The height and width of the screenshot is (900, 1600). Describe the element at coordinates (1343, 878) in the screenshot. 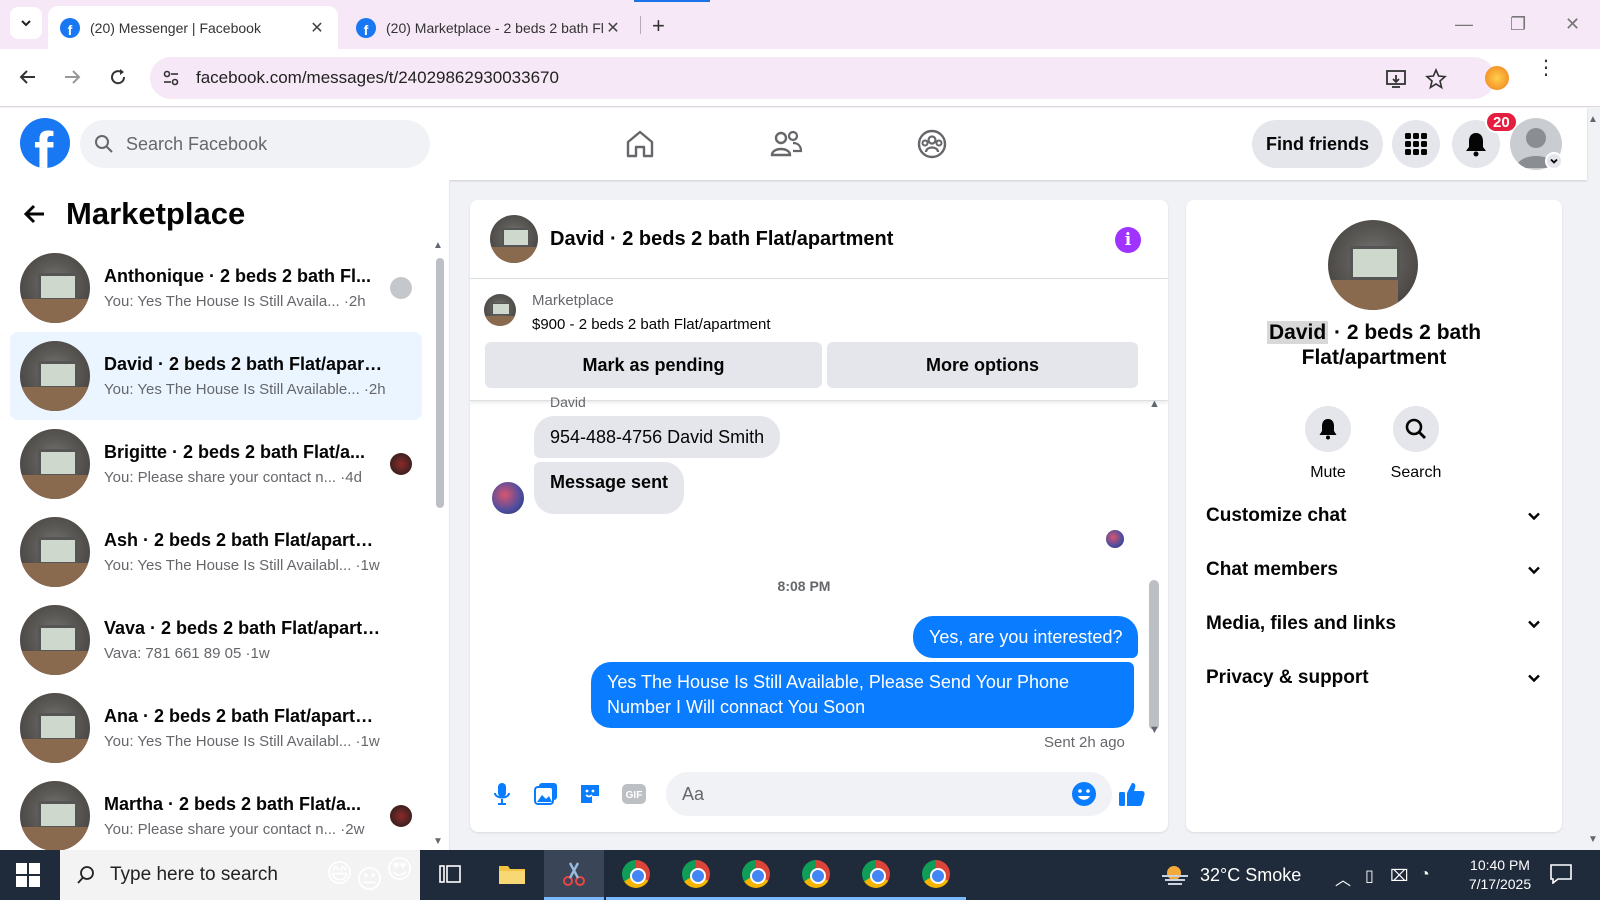

I see `show-hidden-icons-chevron-icon: ︿` at that location.